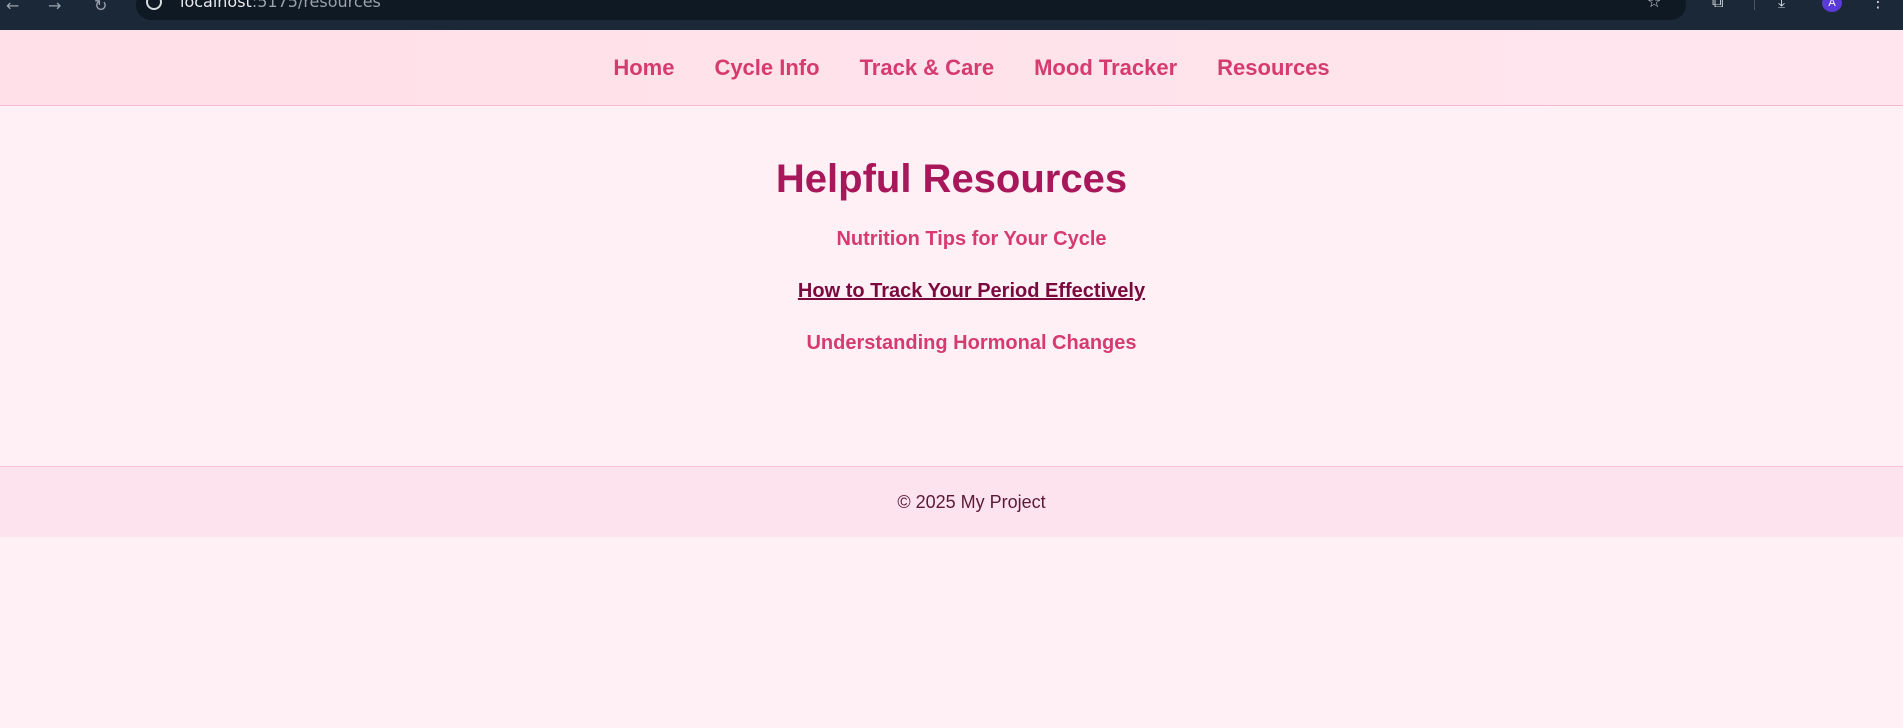 This screenshot has height=728, width=1903. Describe the element at coordinates (971, 501) in the screenshot. I see `footer-copyright: © 2025 My Project` at that location.